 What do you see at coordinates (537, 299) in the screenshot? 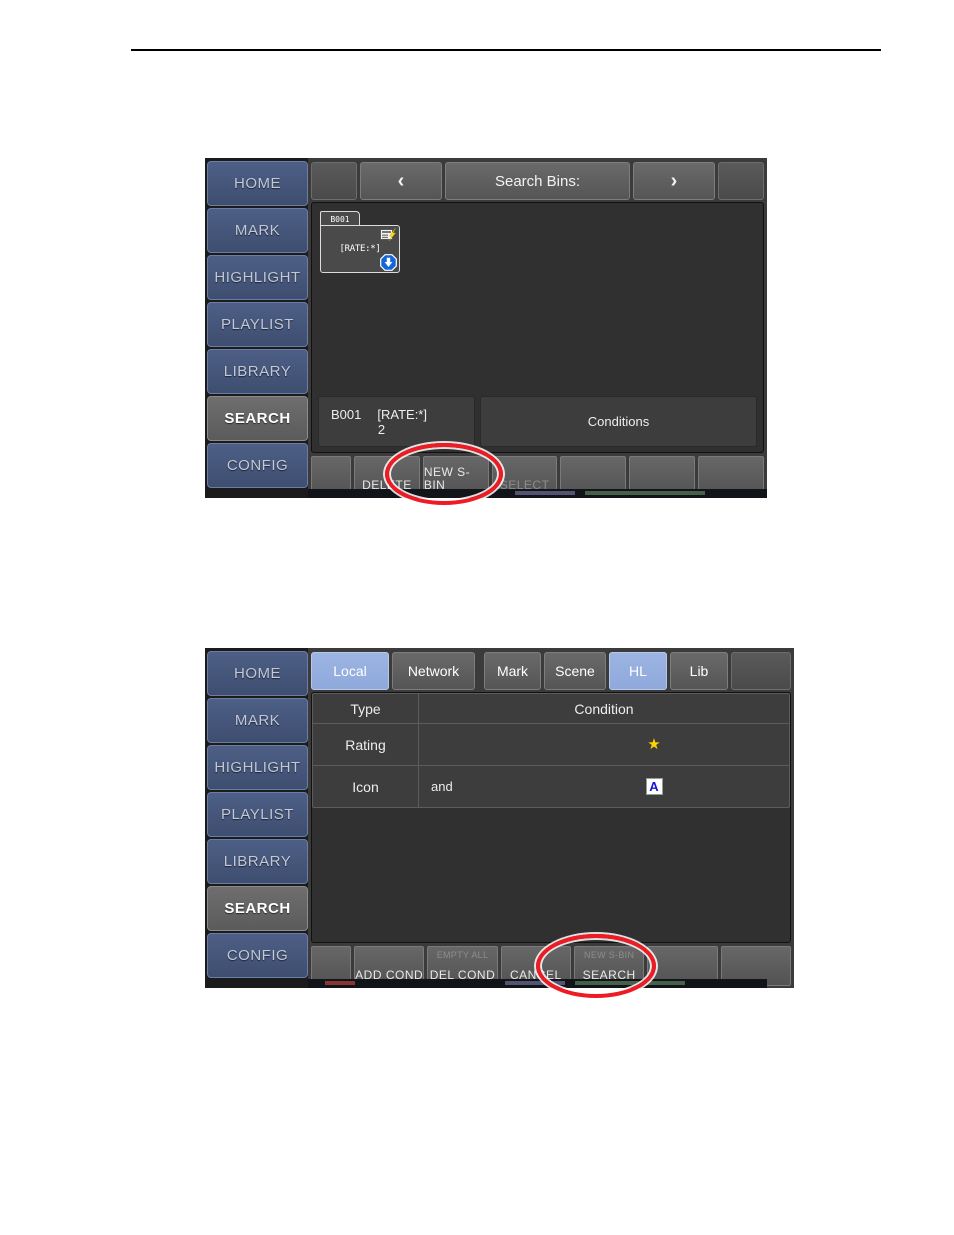
I see `bin-grid: B001 [RATE:*]` at bounding box center [537, 299].